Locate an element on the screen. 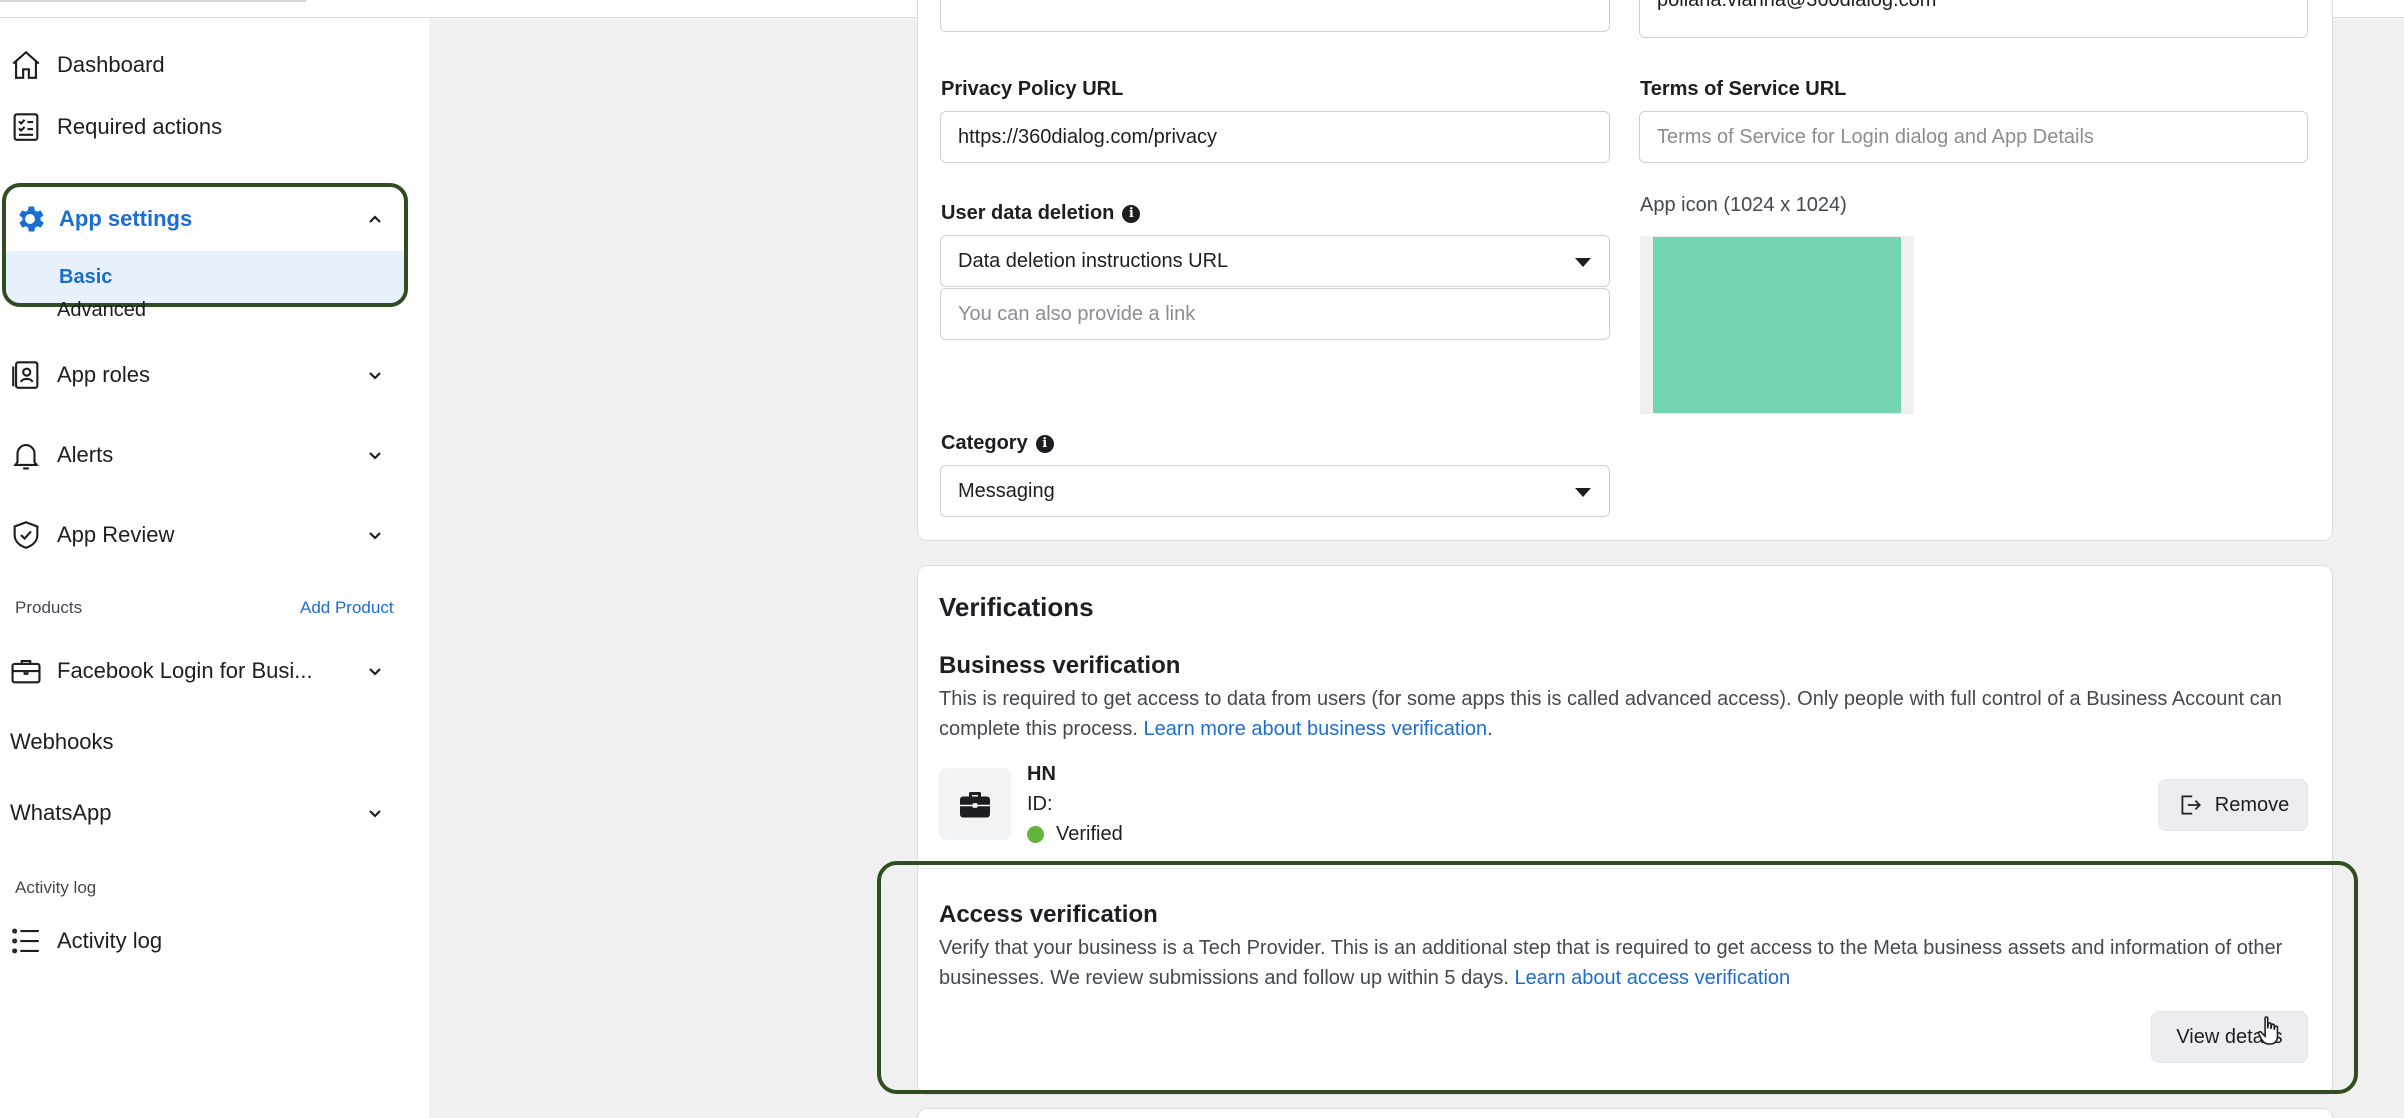 This screenshot has height=1118, width=2404. status-badge-label: Verified is located at coordinates (1089, 834).